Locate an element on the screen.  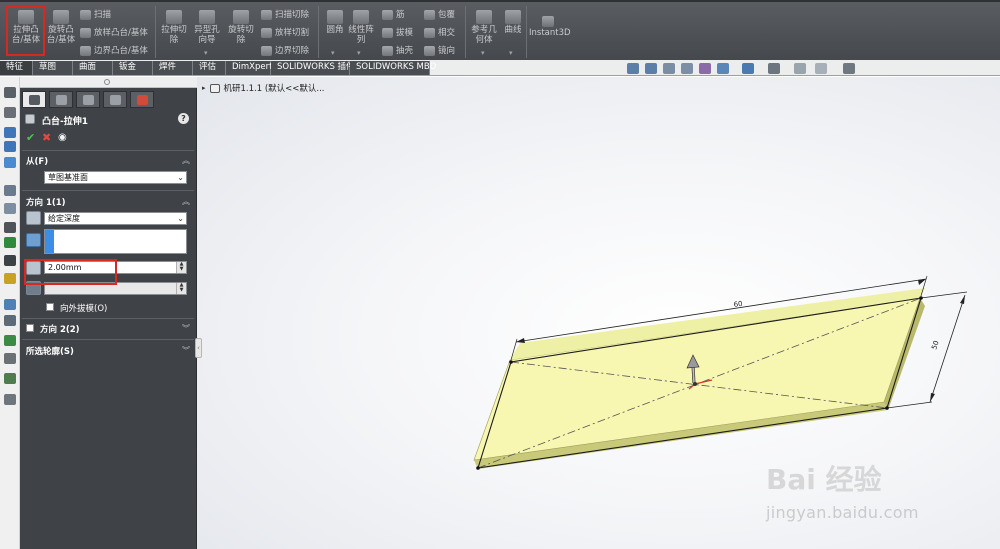
watermark-brand: Bai 经验 is located at coordinates (824, 479).